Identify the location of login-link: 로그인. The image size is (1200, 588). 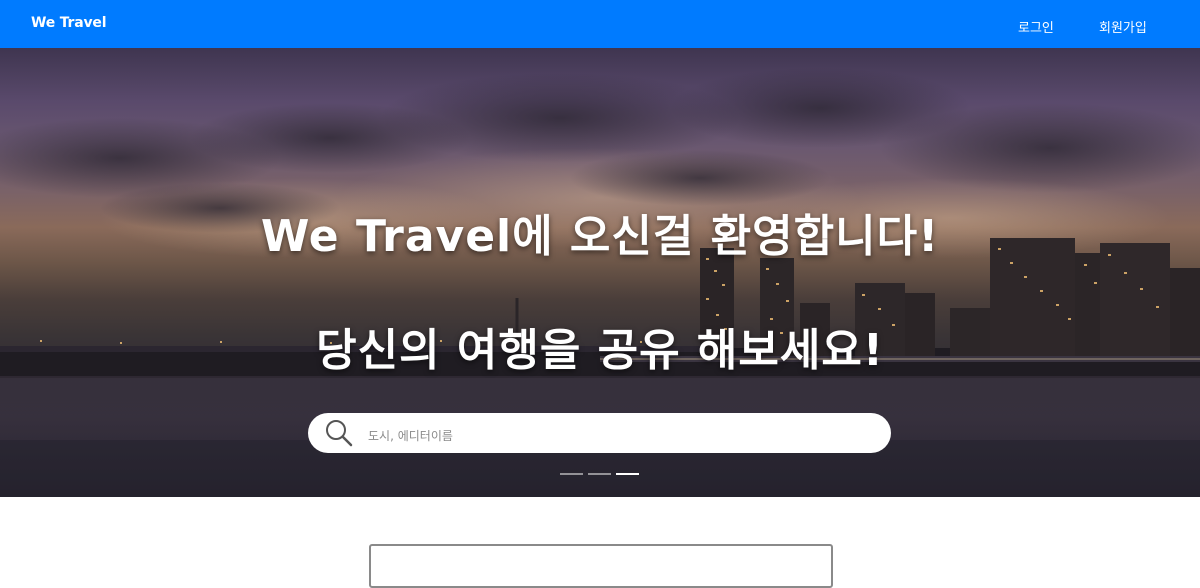
(1036, 26).